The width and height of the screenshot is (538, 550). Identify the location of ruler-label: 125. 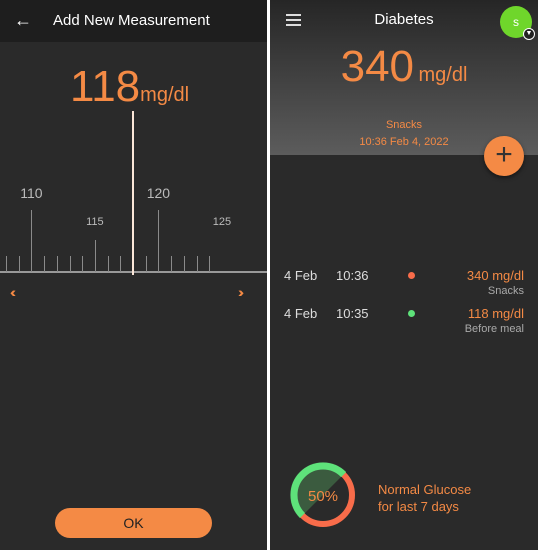
(222, 222).